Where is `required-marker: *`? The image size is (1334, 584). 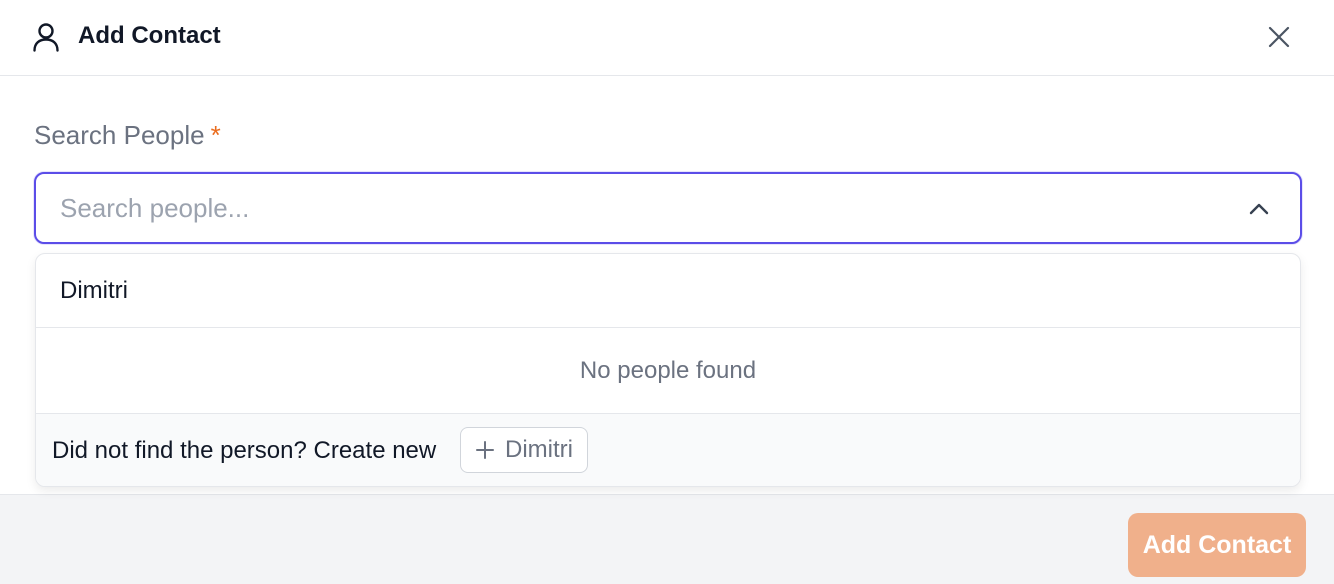 required-marker: * is located at coordinates (215, 135).